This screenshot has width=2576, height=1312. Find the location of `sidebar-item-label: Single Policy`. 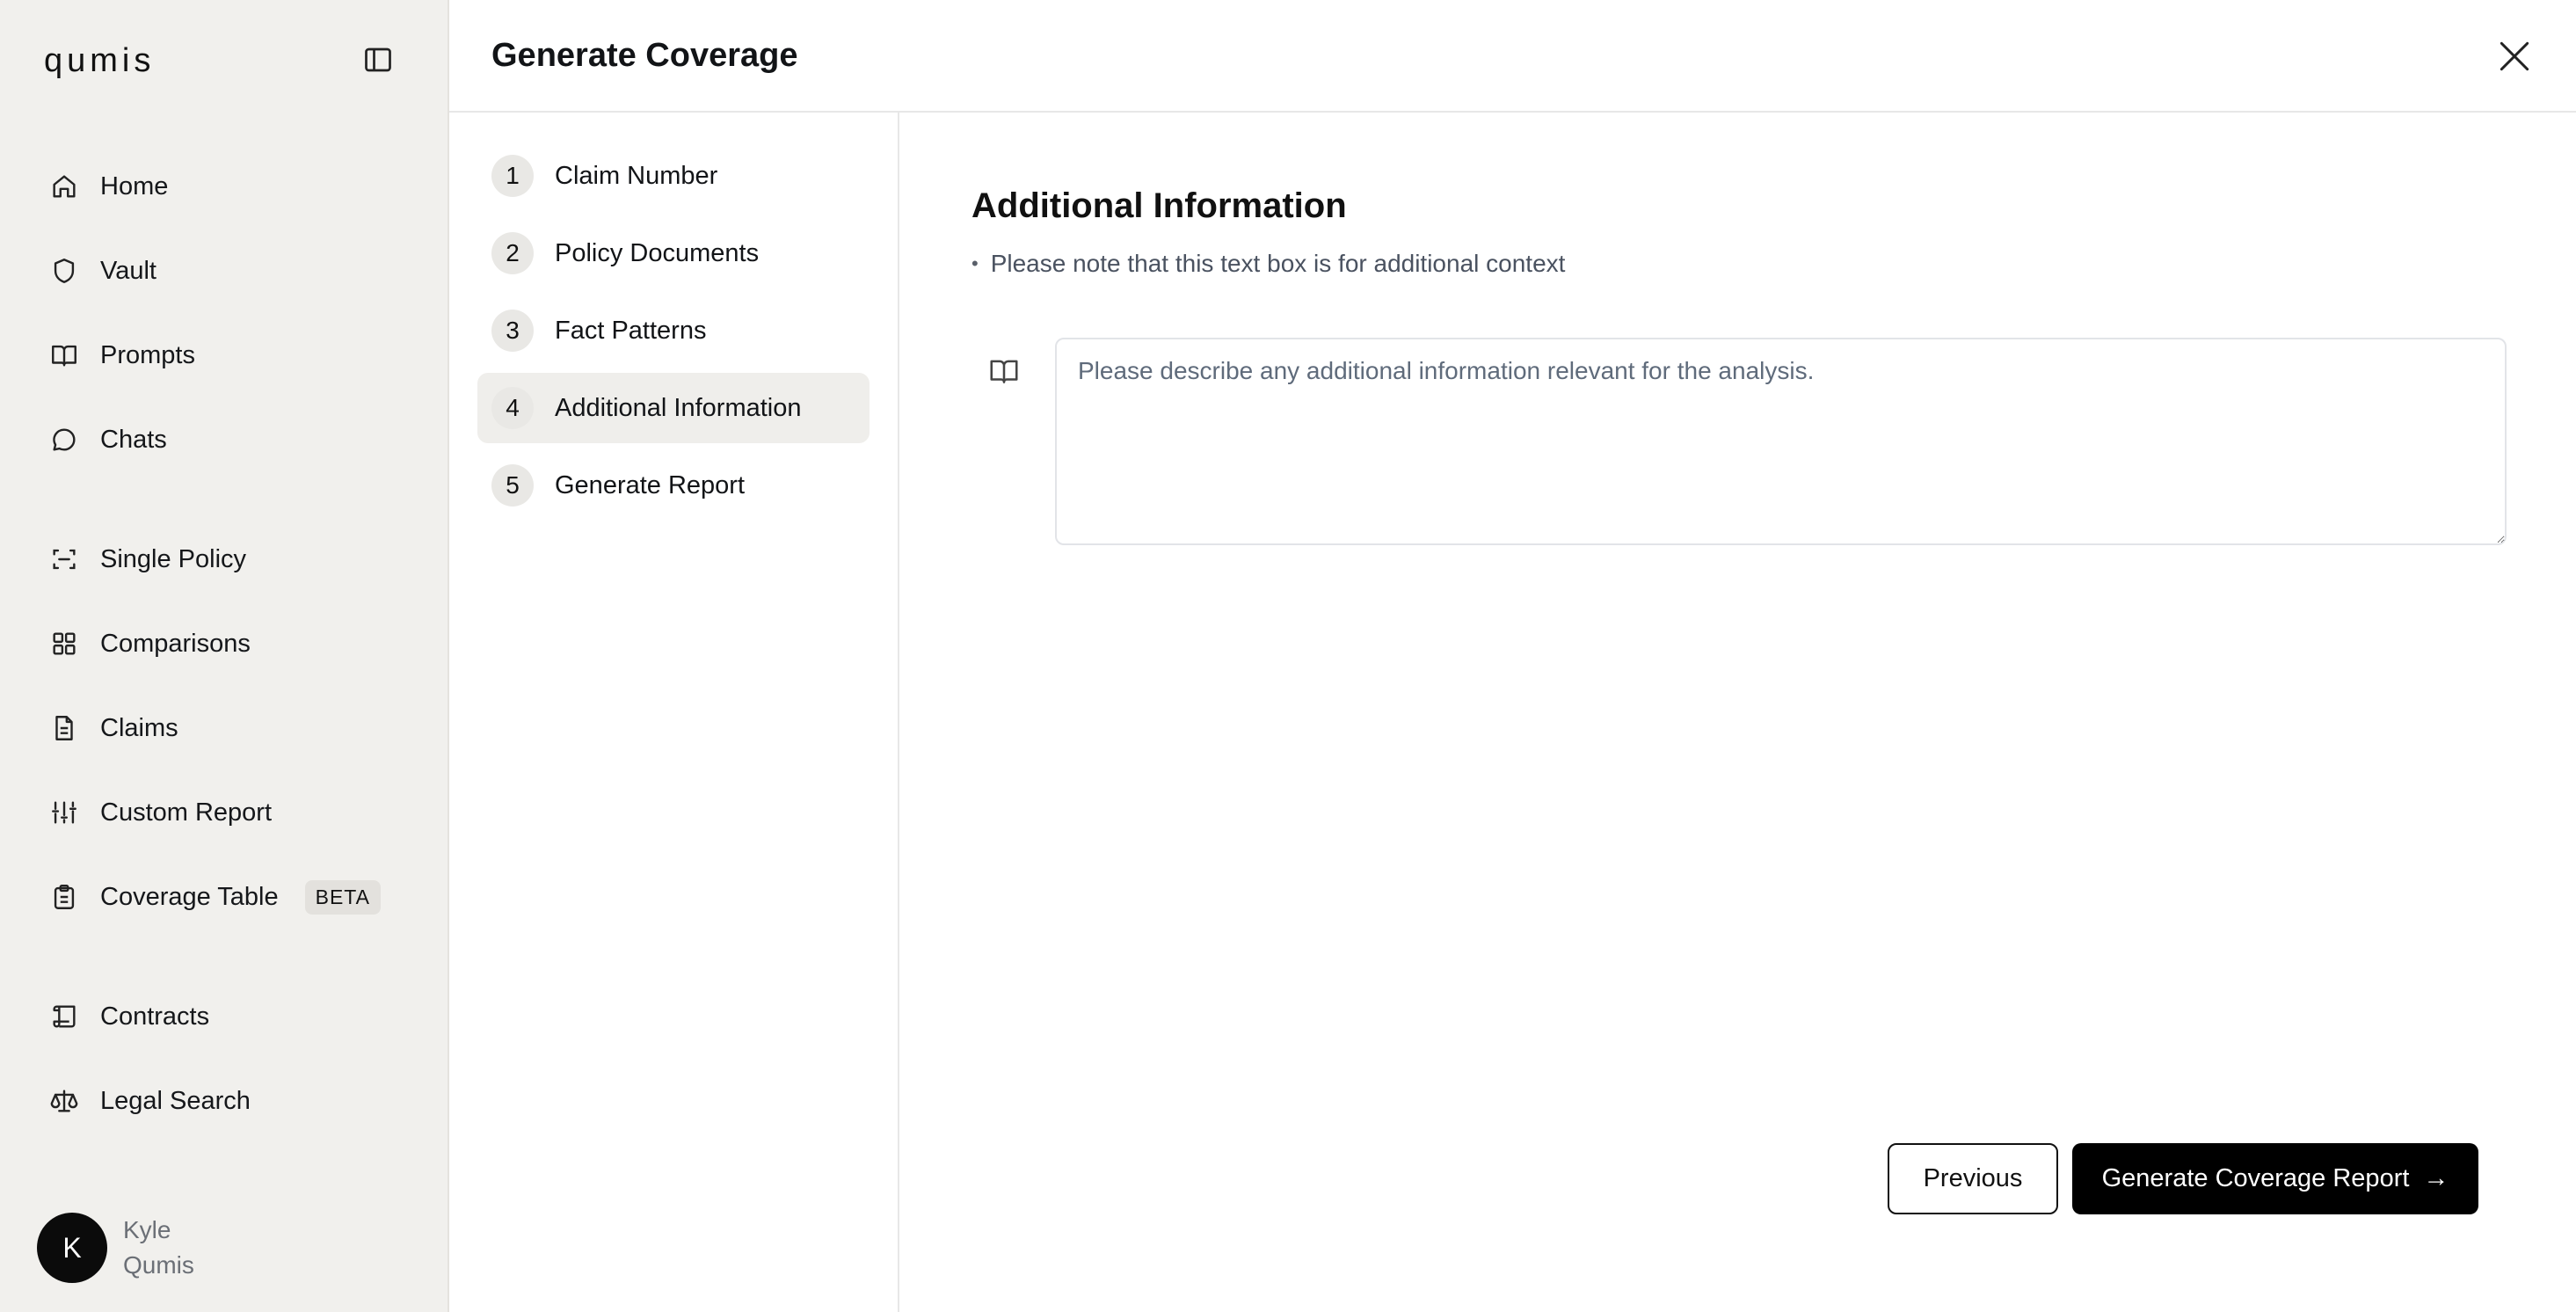

sidebar-item-label: Single Policy is located at coordinates (173, 559).